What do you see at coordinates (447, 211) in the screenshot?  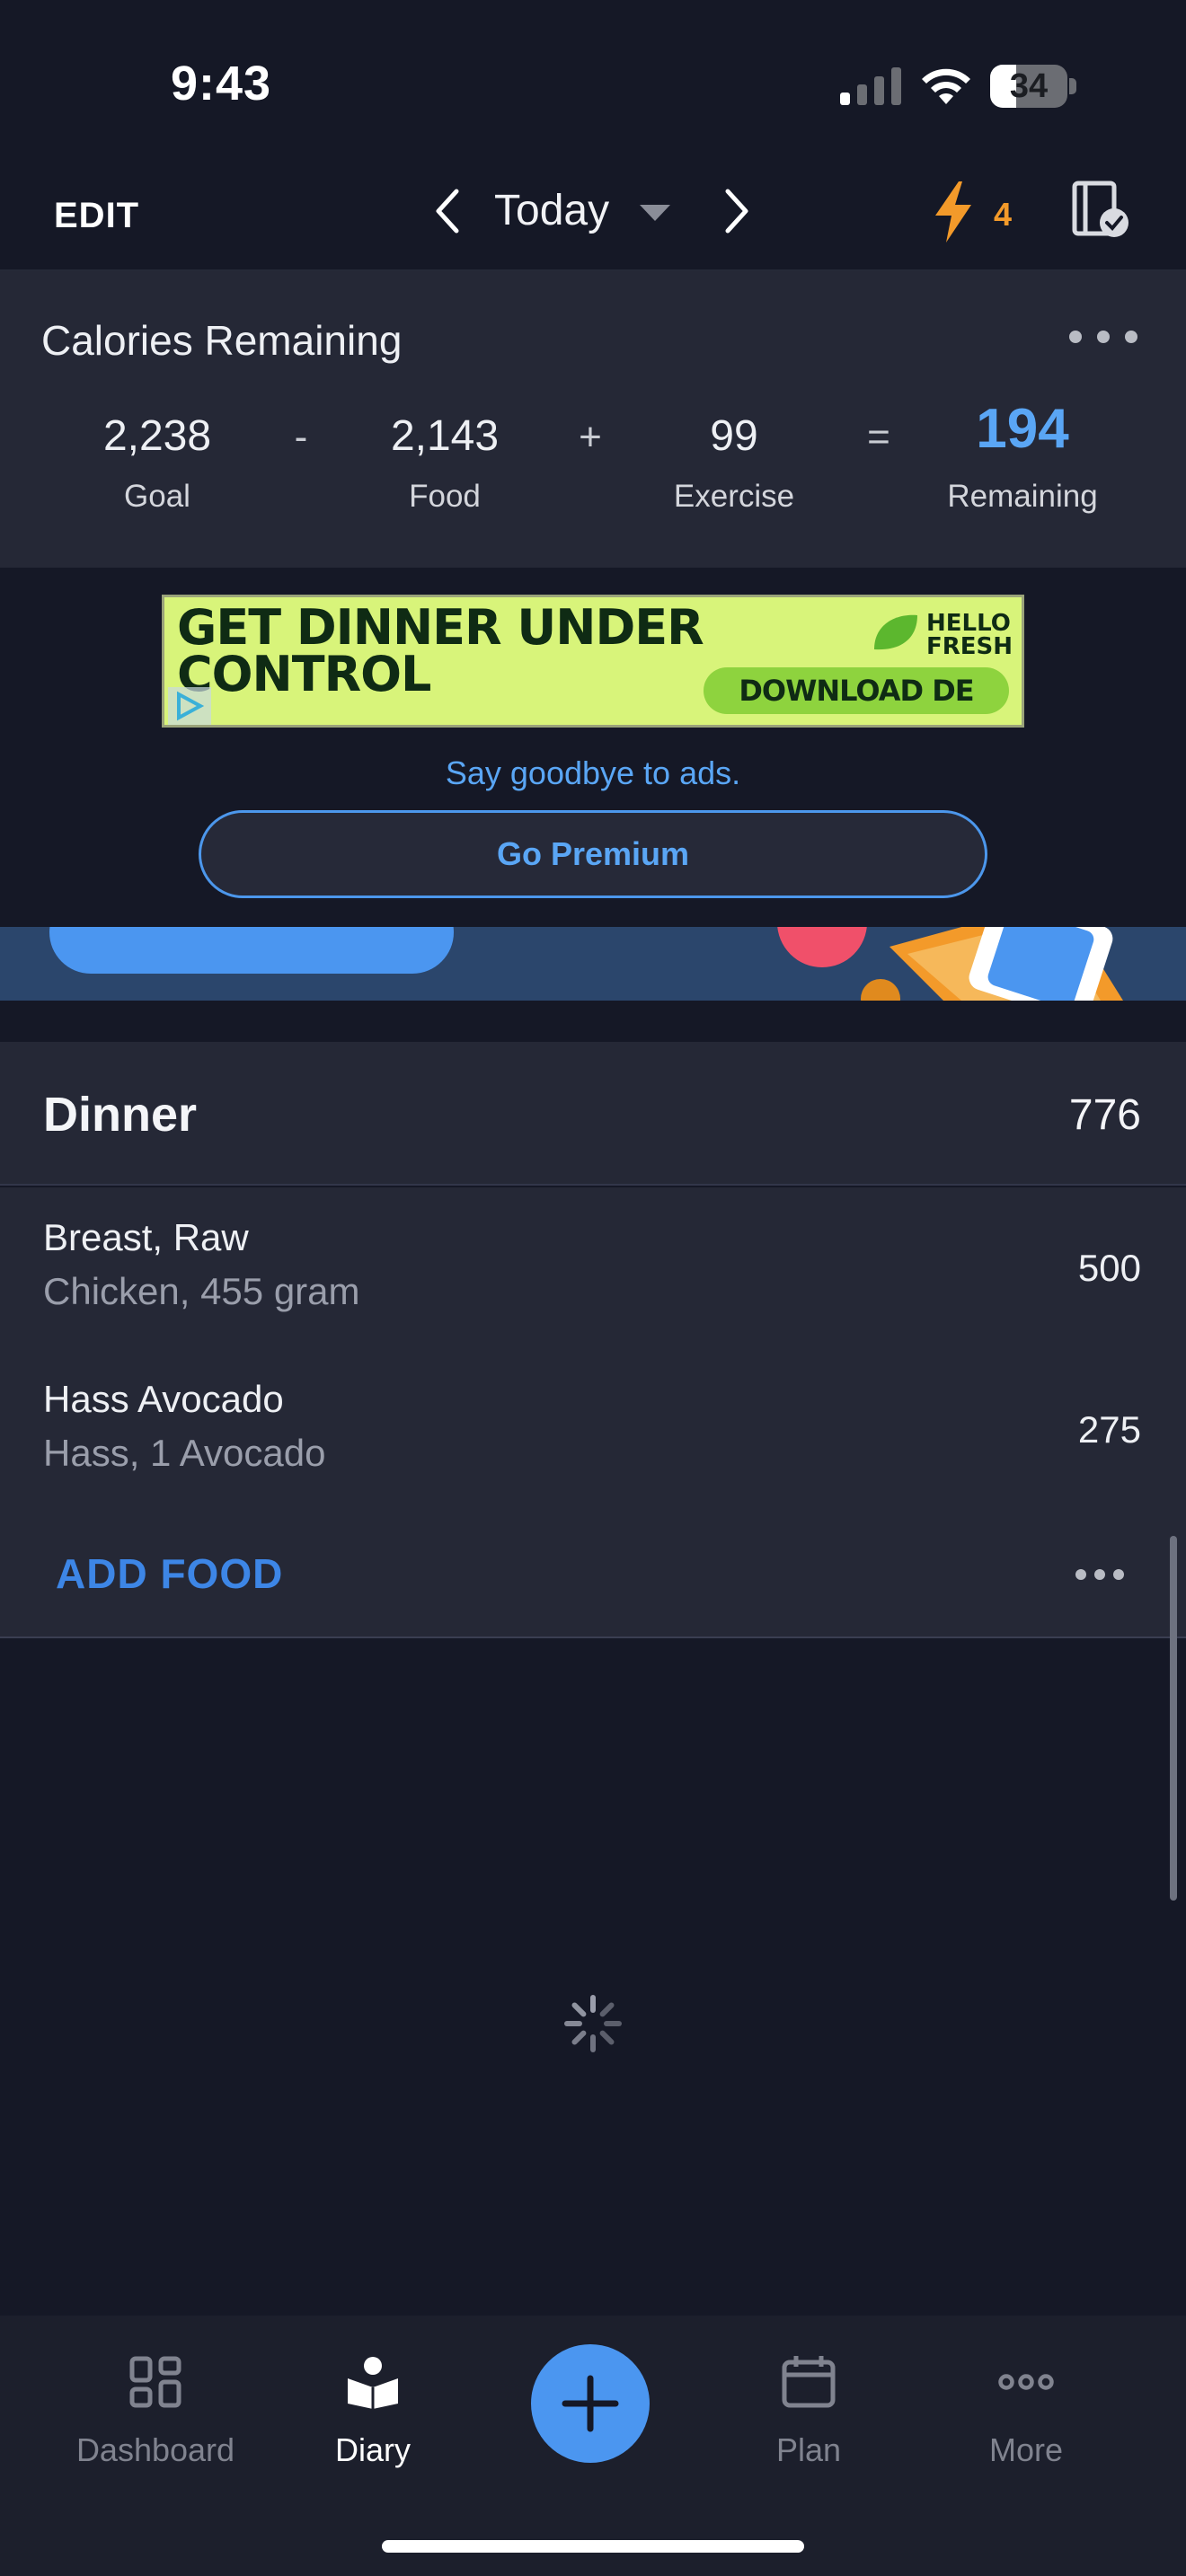 I see `chevron-left-icon` at bounding box center [447, 211].